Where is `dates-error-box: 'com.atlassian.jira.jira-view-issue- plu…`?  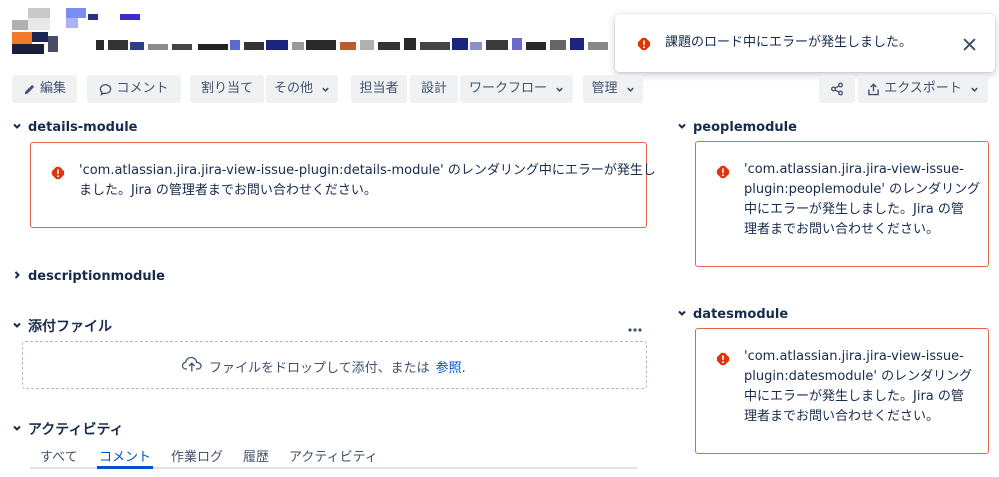
dates-error-box: 'com.atlassian.jira.jira-view-issue- plu… is located at coordinates (842, 391).